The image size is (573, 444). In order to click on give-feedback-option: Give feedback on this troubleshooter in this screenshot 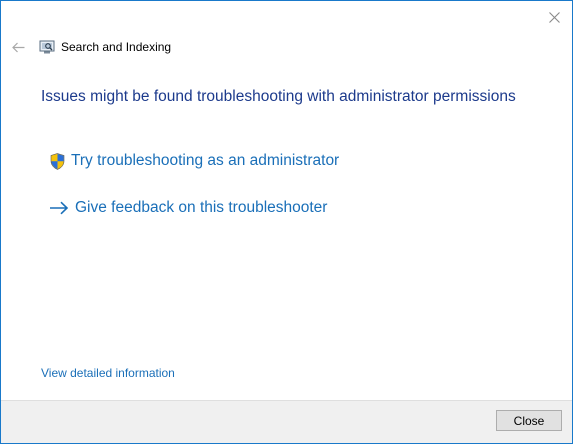, I will do `click(187, 208)`.